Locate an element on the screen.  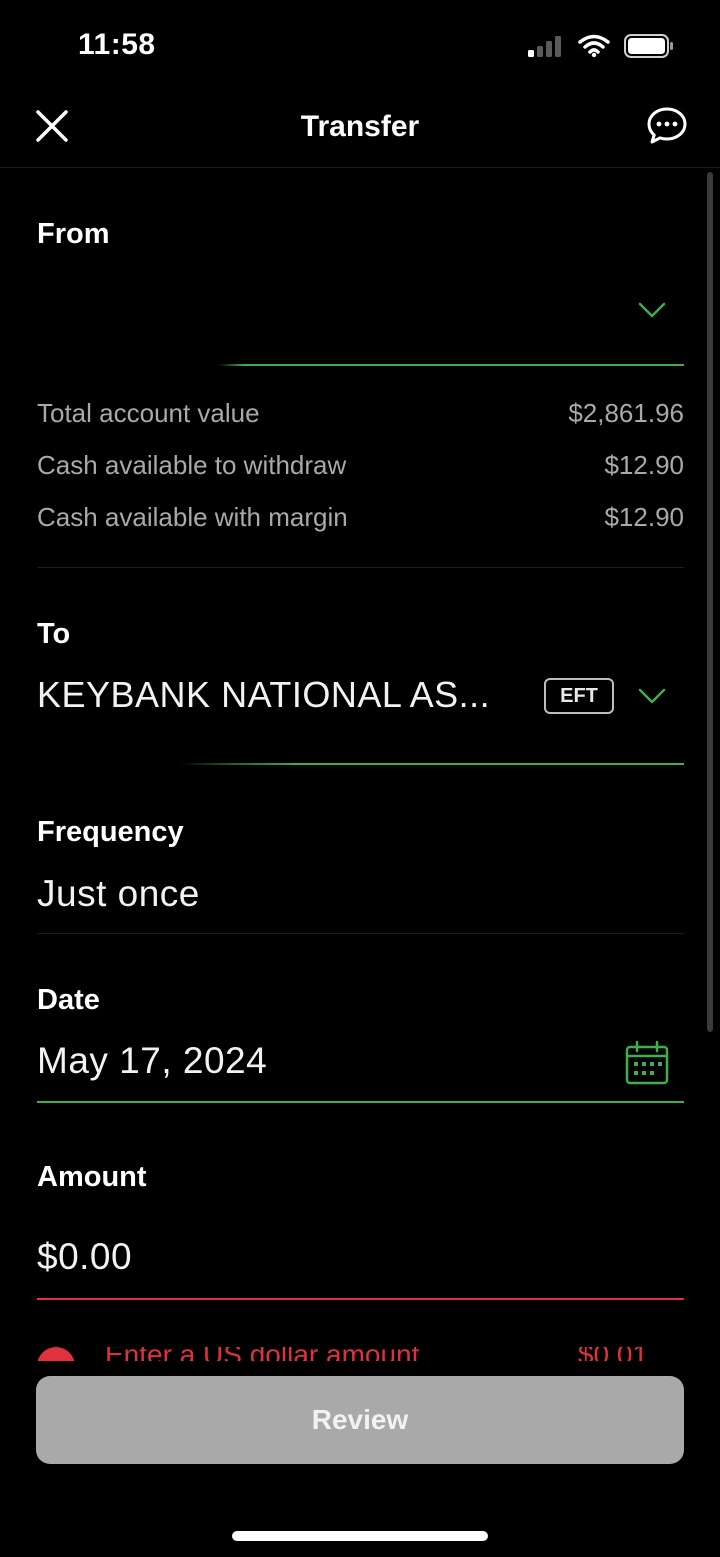
cellular-signal-icon is located at coordinates (544, 46).